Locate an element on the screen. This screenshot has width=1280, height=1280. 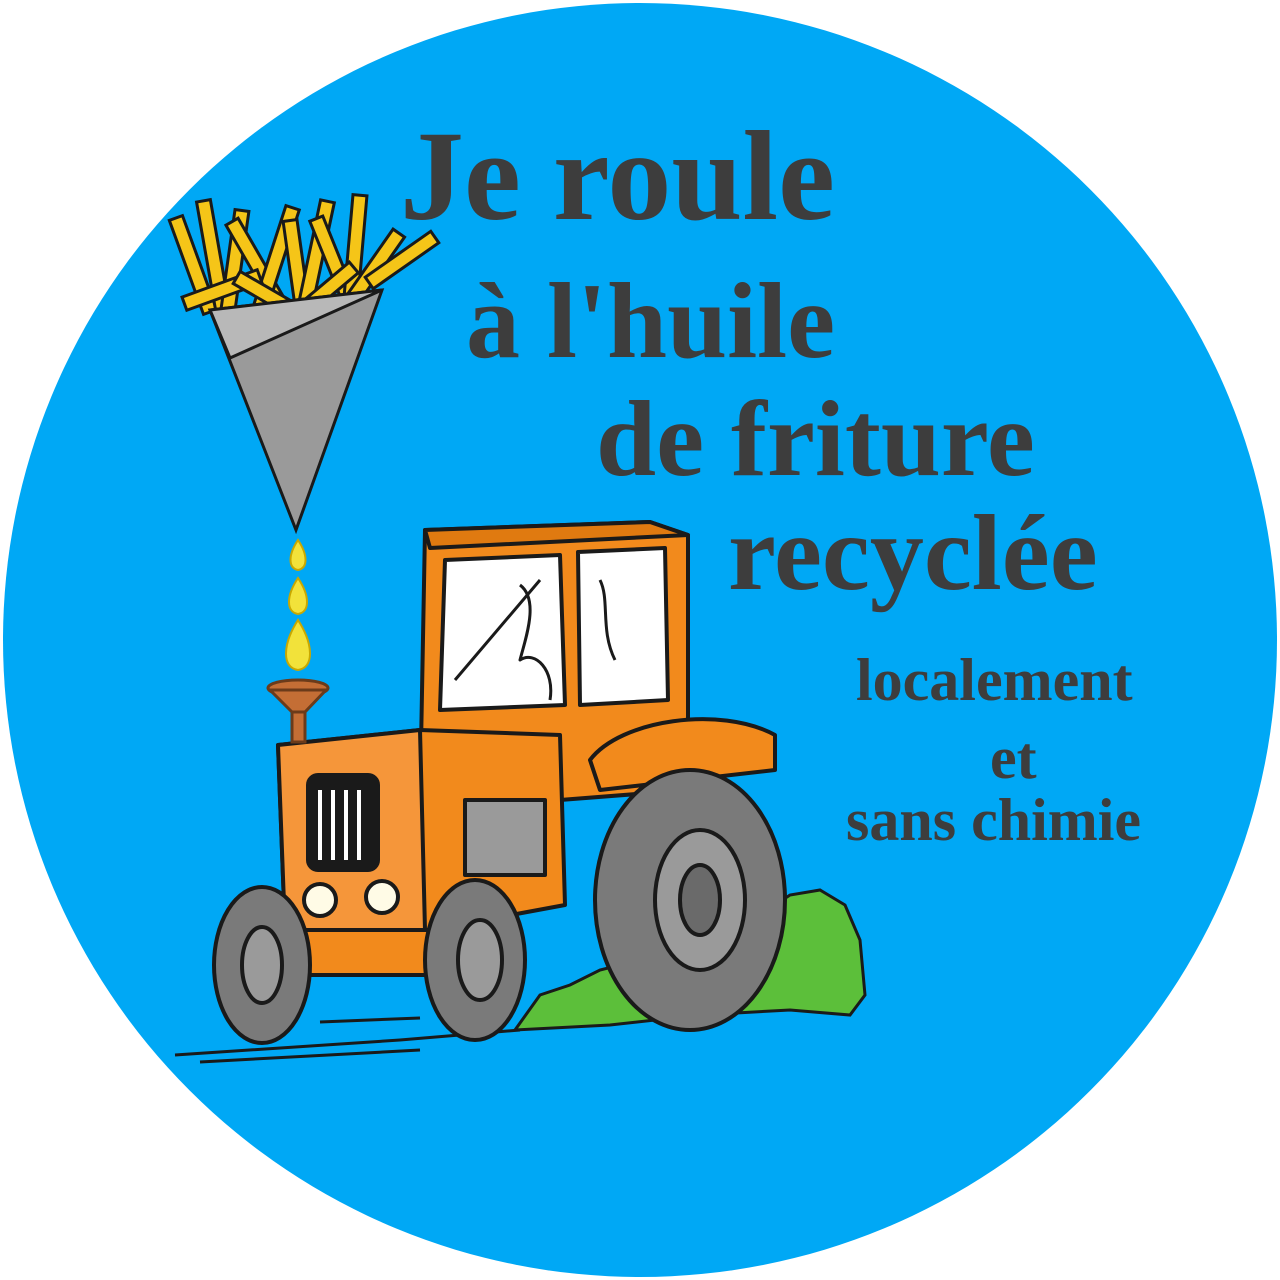
headline-line-4: recyclée is located at coordinates (913, 553).